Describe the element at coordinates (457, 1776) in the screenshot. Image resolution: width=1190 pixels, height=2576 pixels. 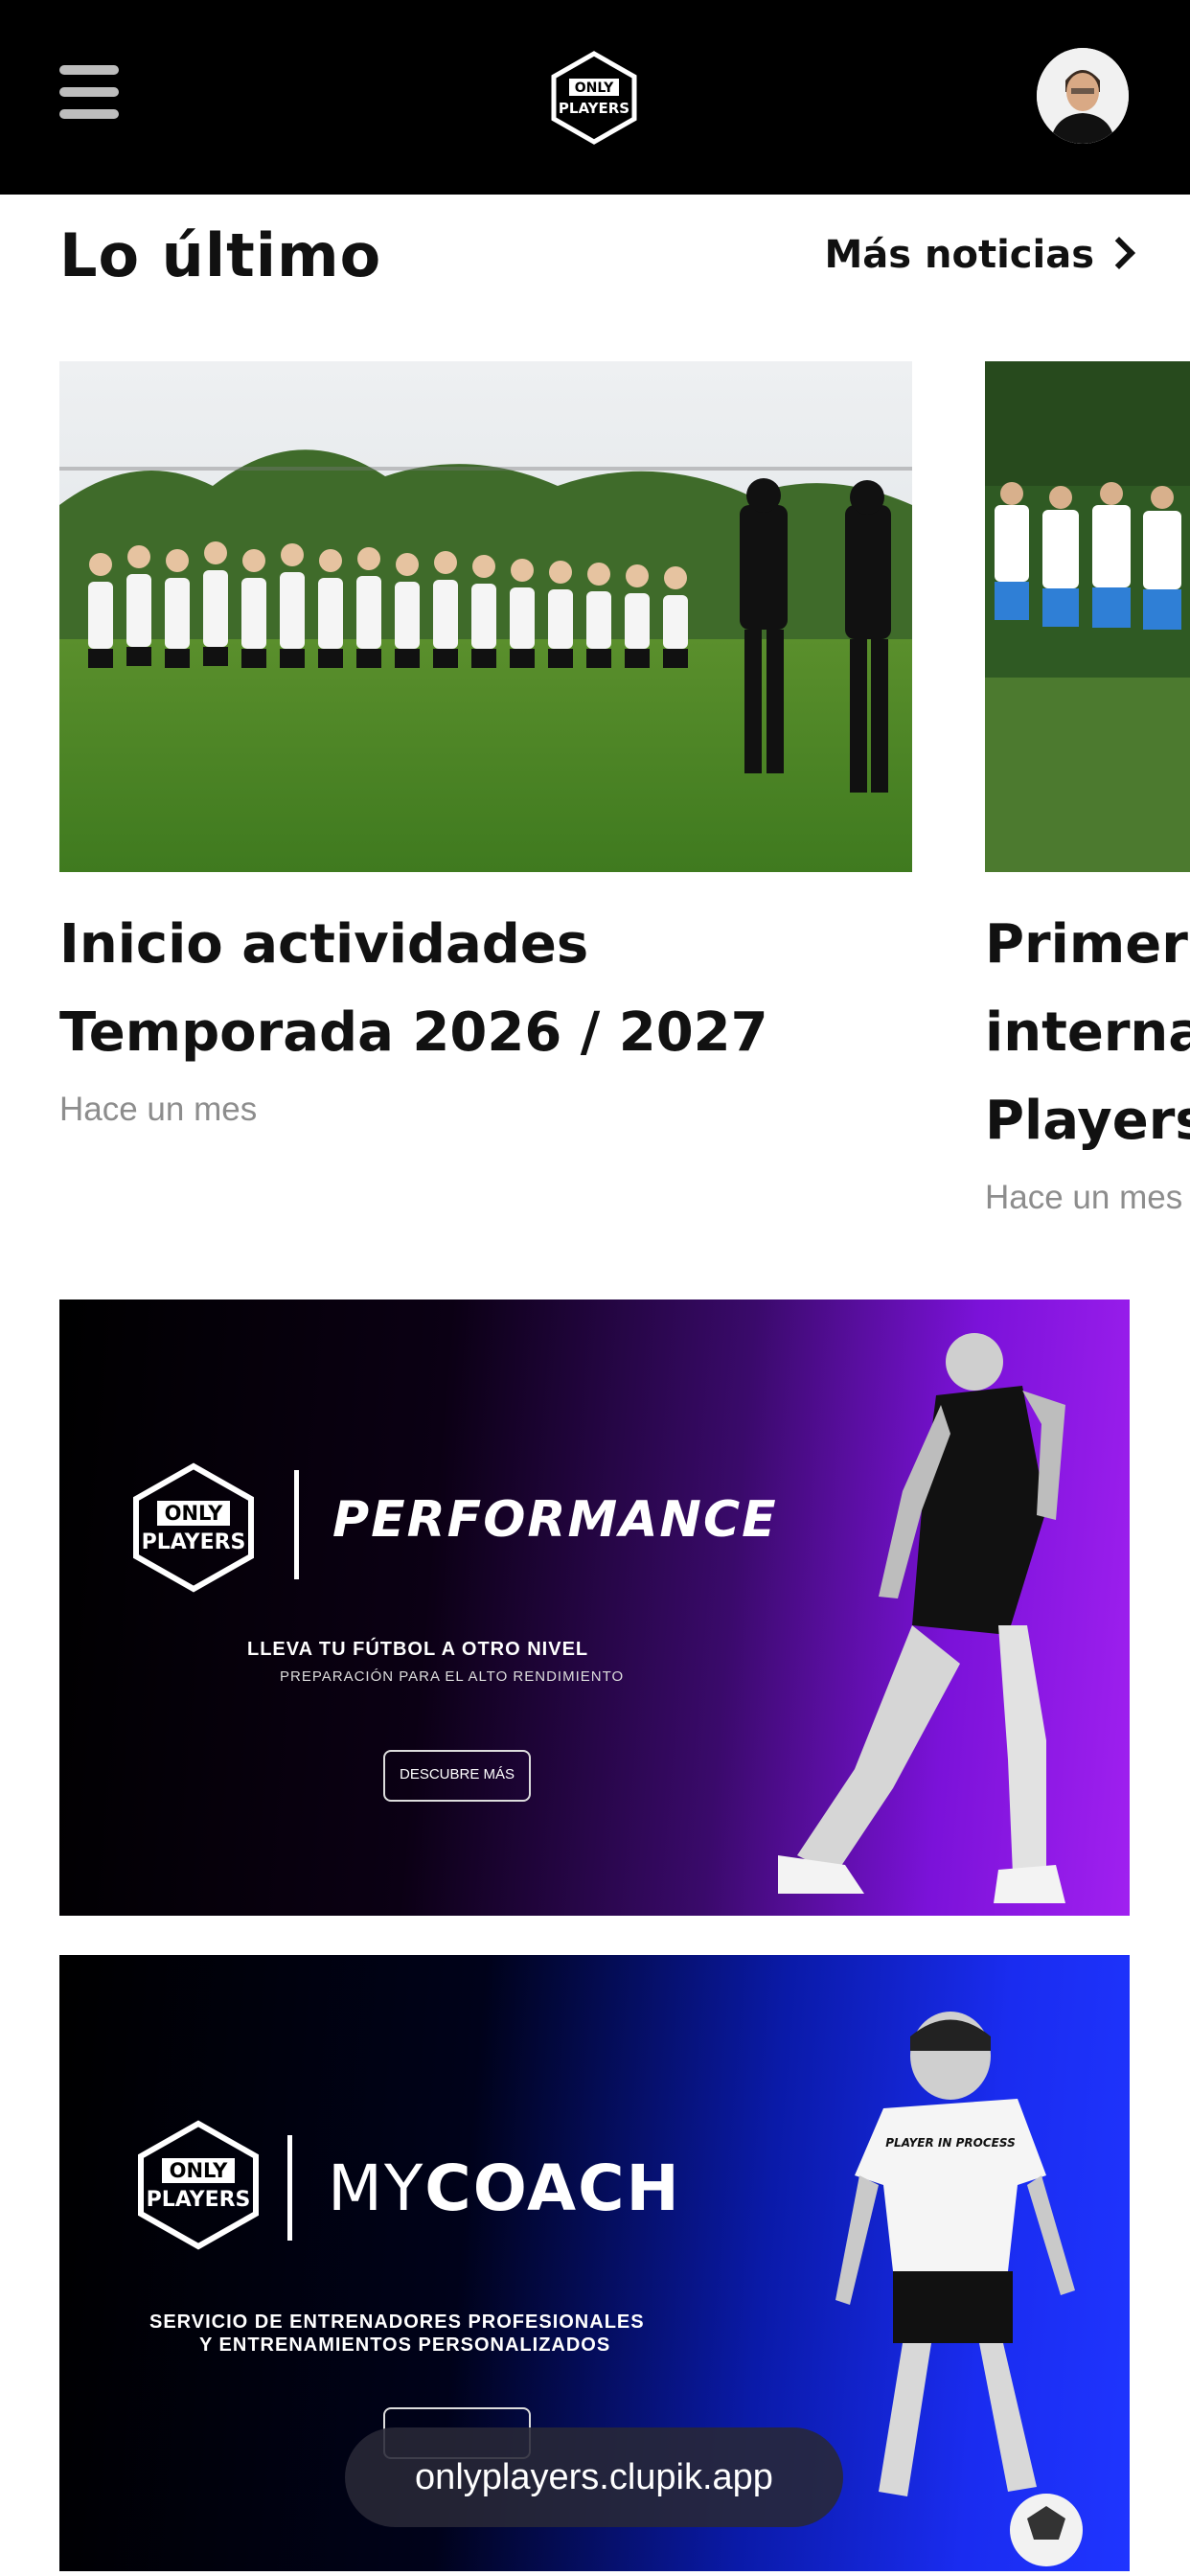
I see `discover-more-button: DESCUBRE MÁS` at that location.